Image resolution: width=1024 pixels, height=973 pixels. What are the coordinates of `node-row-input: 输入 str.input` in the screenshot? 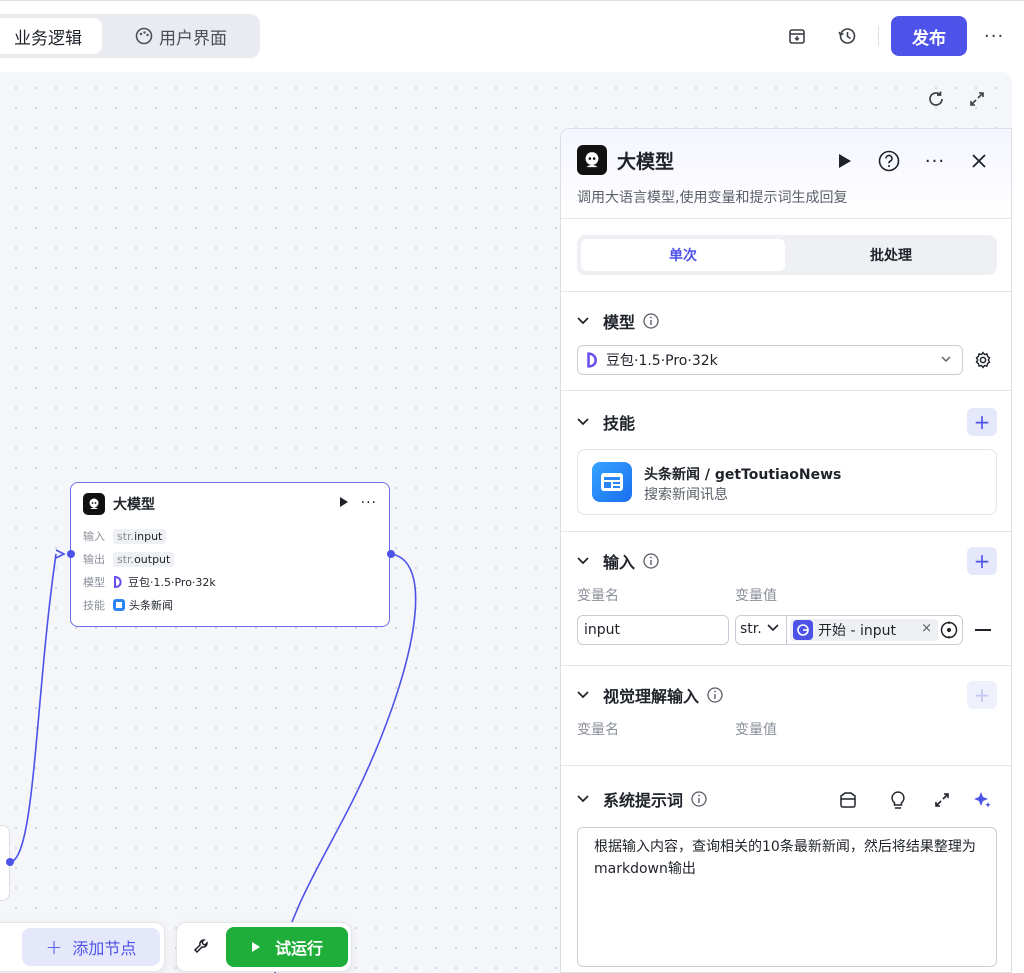 It's located at (125, 536).